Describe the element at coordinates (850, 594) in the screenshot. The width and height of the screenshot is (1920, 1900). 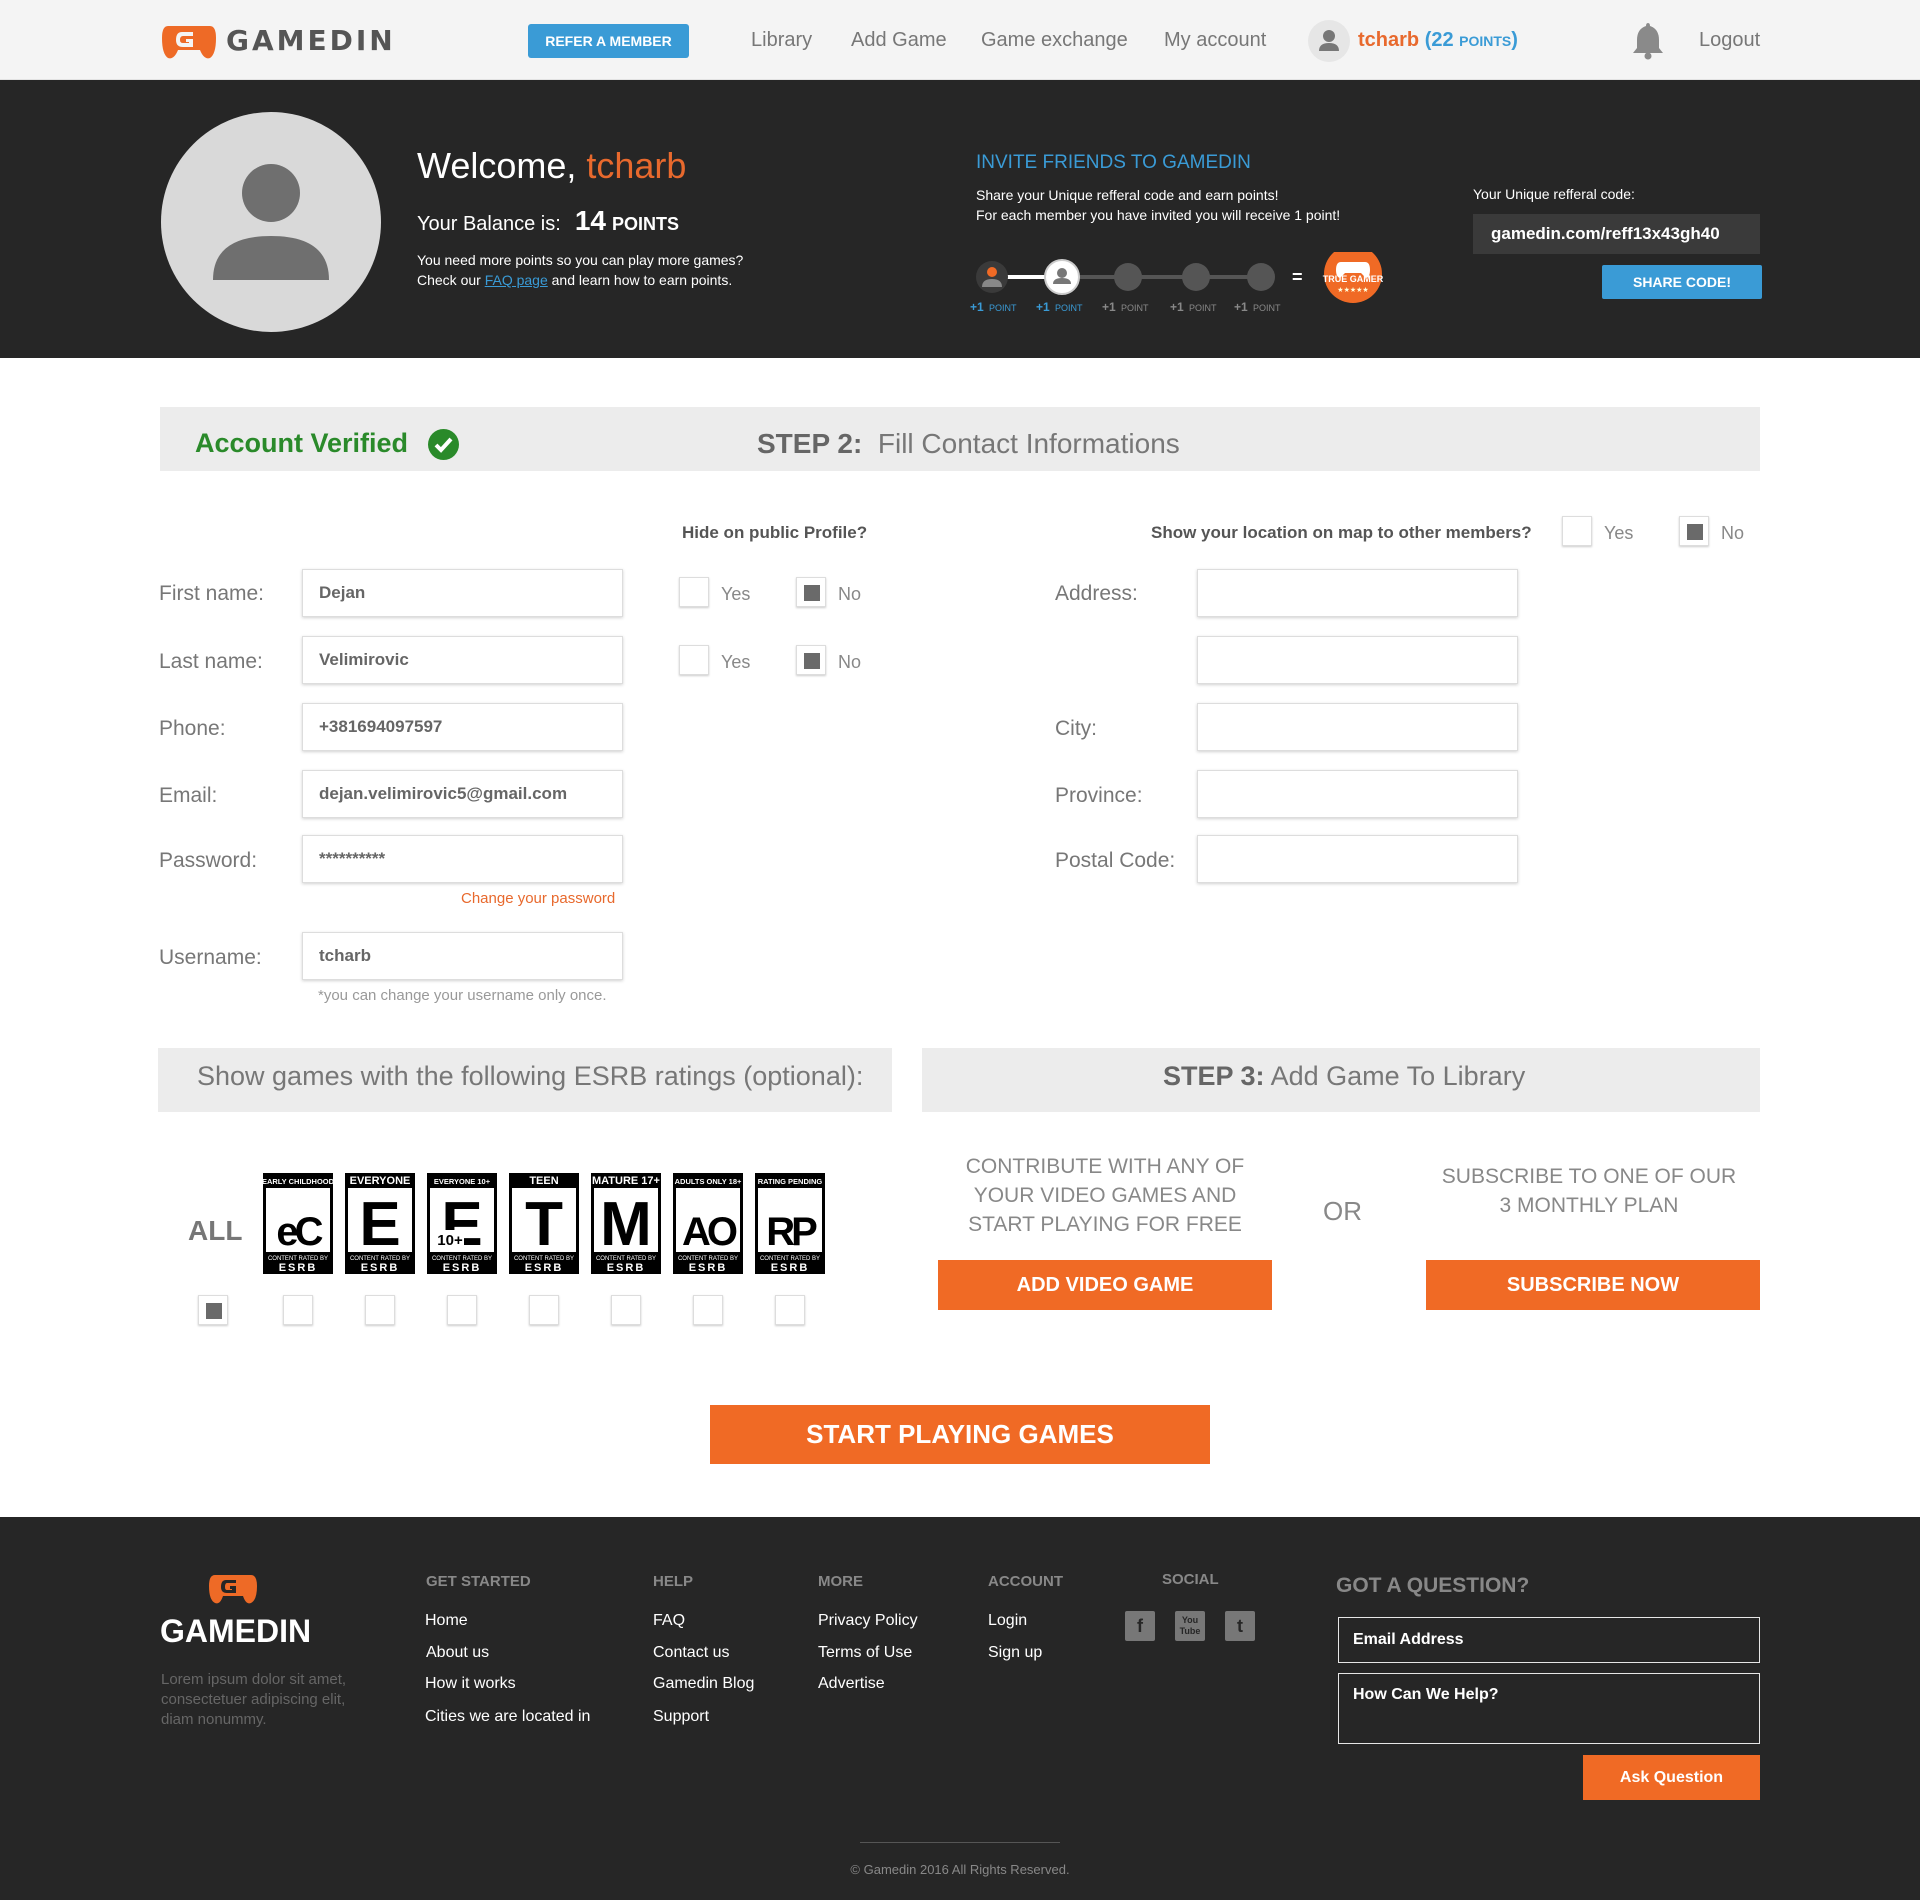
I see `hide-first-name-no-label: No` at that location.